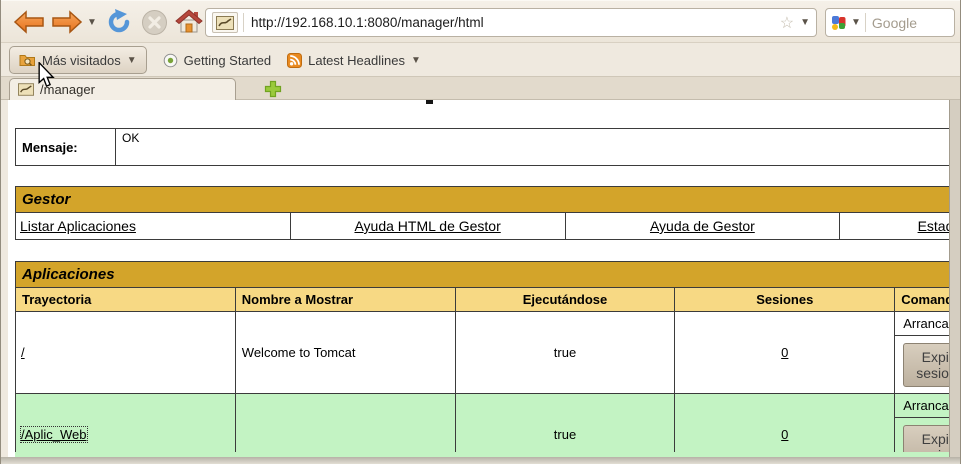 The width and height of the screenshot is (961, 464). I want to click on clipped-title-fragment, so click(429, 102).